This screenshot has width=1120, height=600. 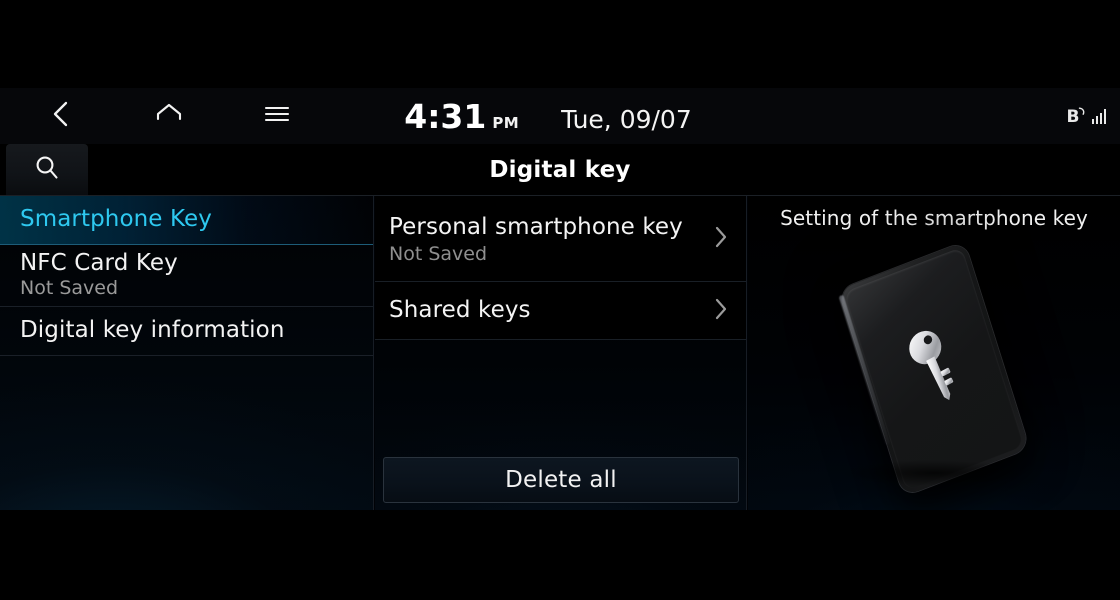 I want to click on page-title: Digital key, so click(x=560, y=170).